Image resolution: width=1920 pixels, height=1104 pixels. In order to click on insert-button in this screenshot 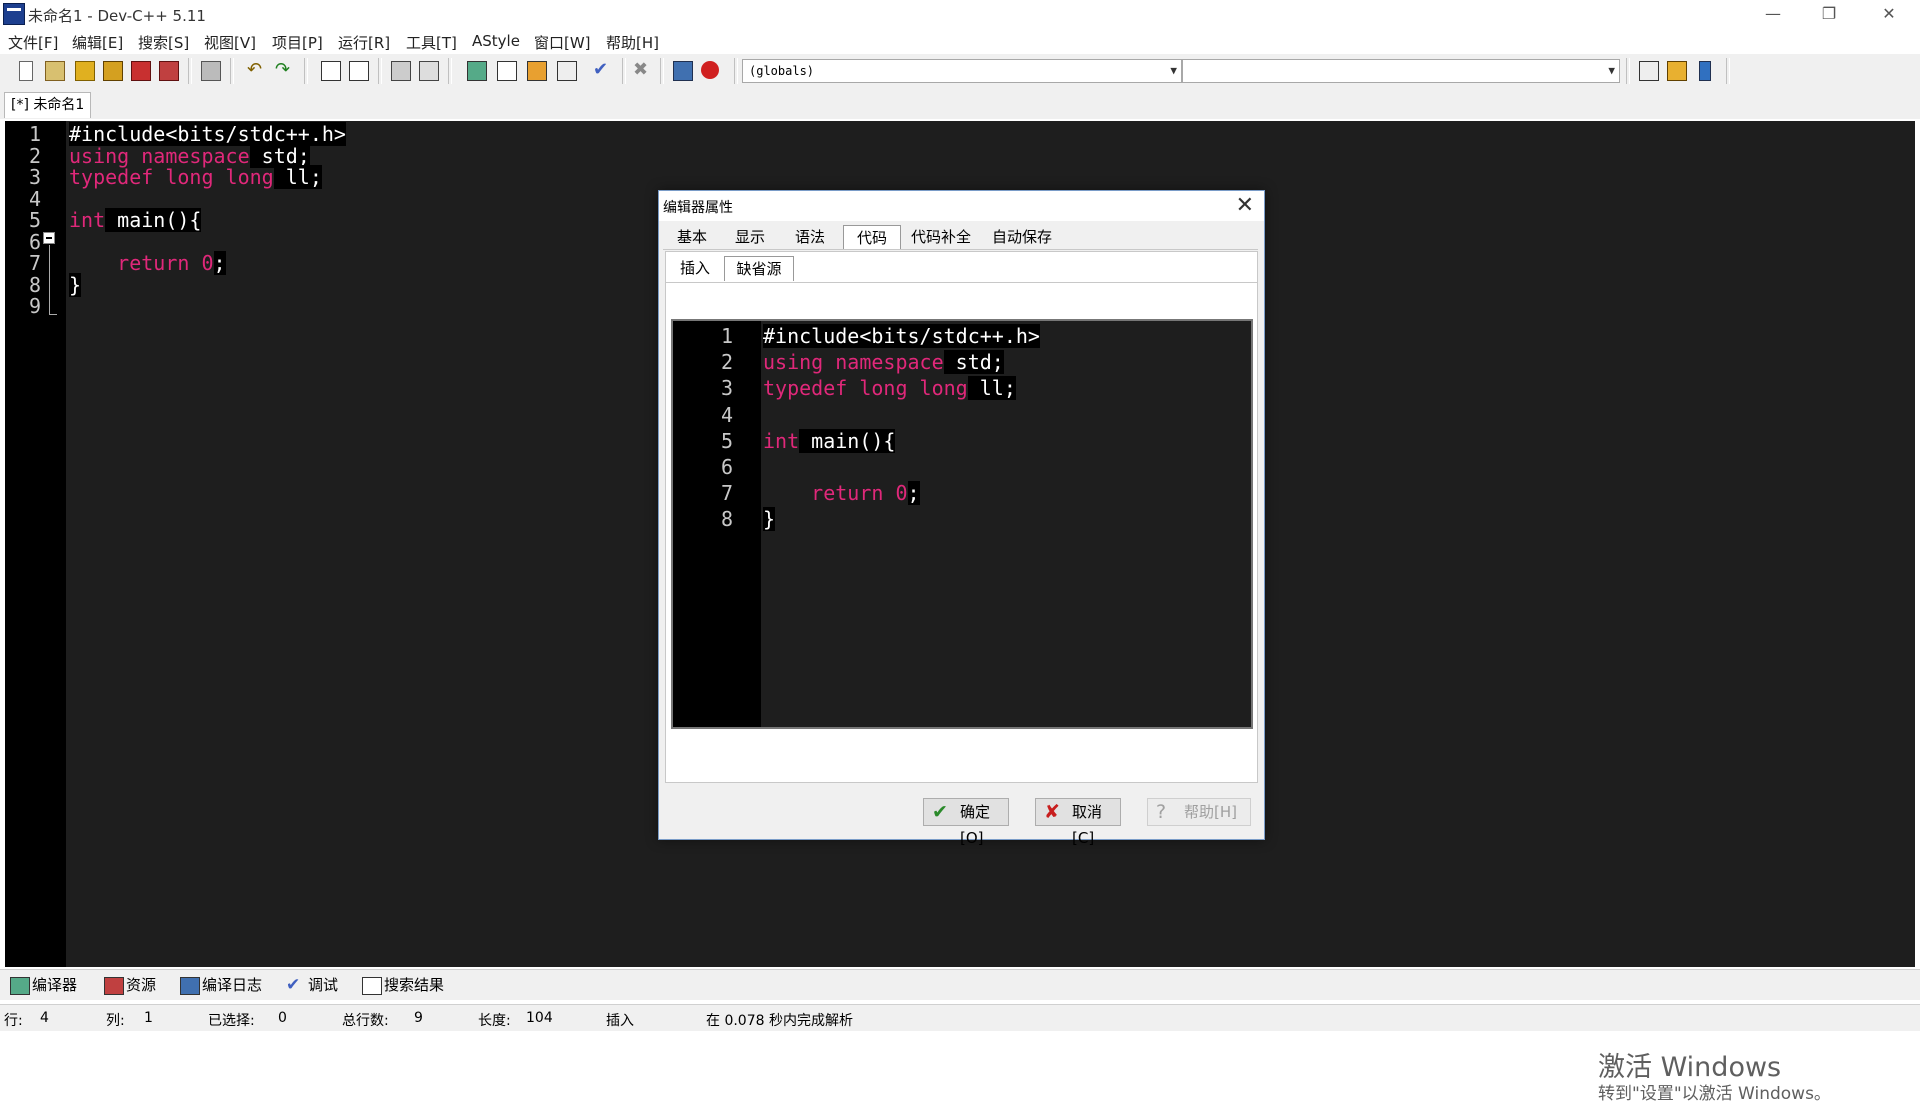, I will do `click(1676, 70)`.